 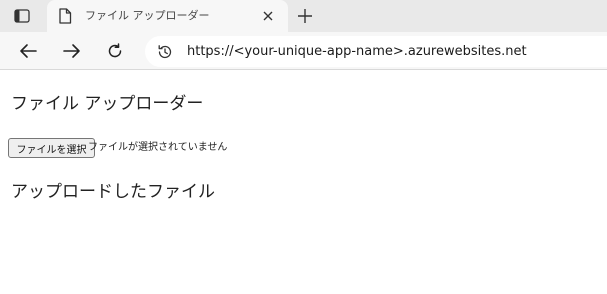 I want to click on new-tab-icon, so click(x=305, y=16).